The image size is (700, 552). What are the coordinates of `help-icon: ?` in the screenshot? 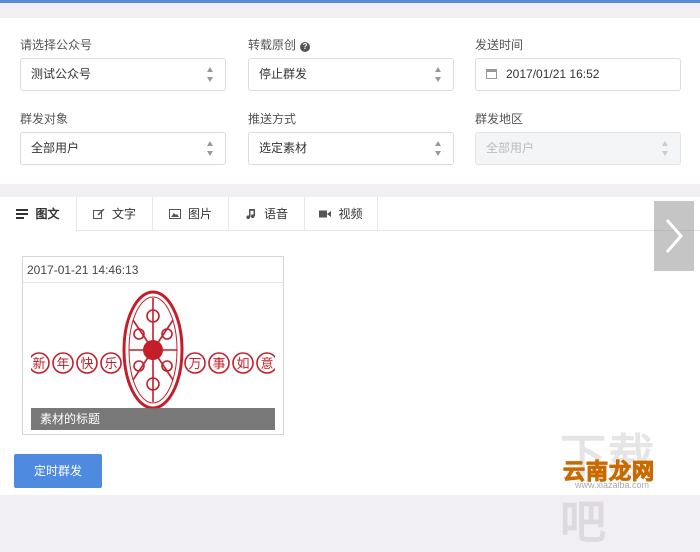 It's located at (305, 47).